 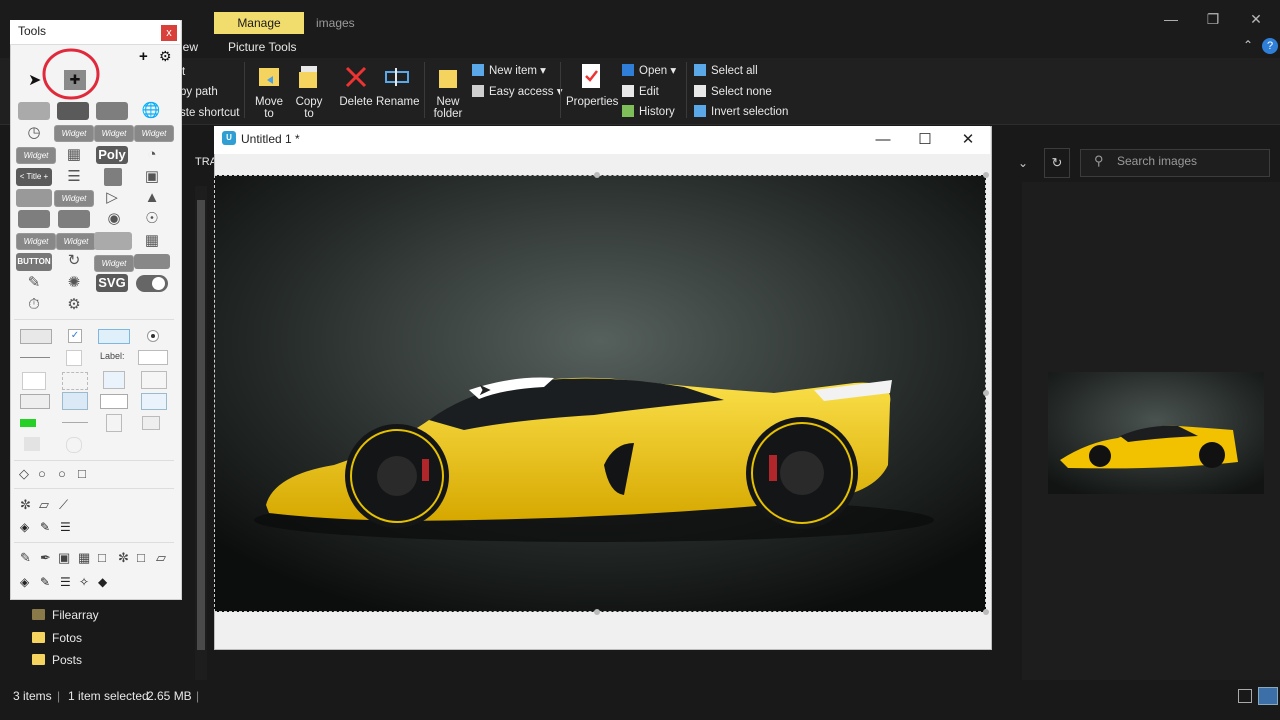 What do you see at coordinates (82, 473) in the screenshot?
I see `rectangle-shape-icon: □` at bounding box center [82, 473].